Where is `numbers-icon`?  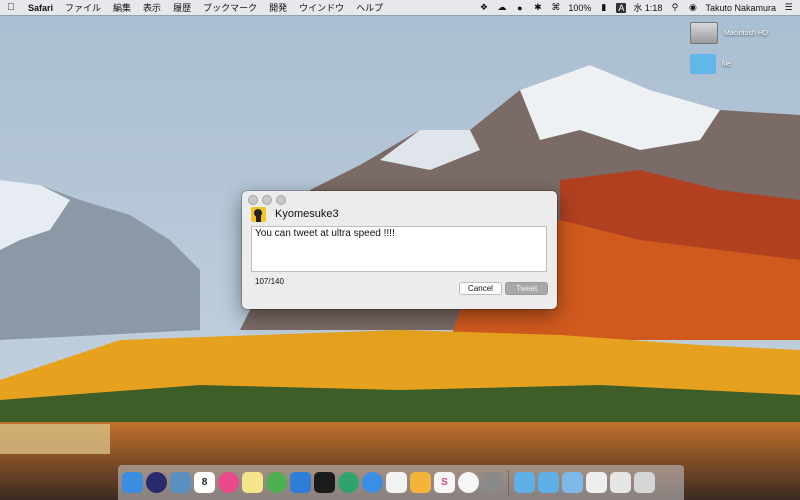 numbers-icon is located at coordinates (396, 482).